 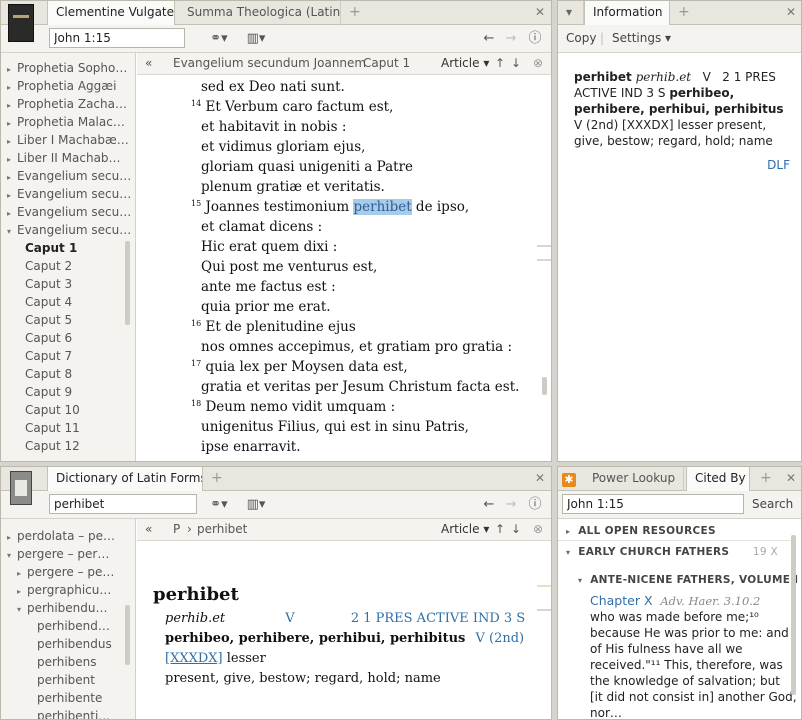 I want to click on sidebar-item: Caput 1, so click(x=71, y=248).